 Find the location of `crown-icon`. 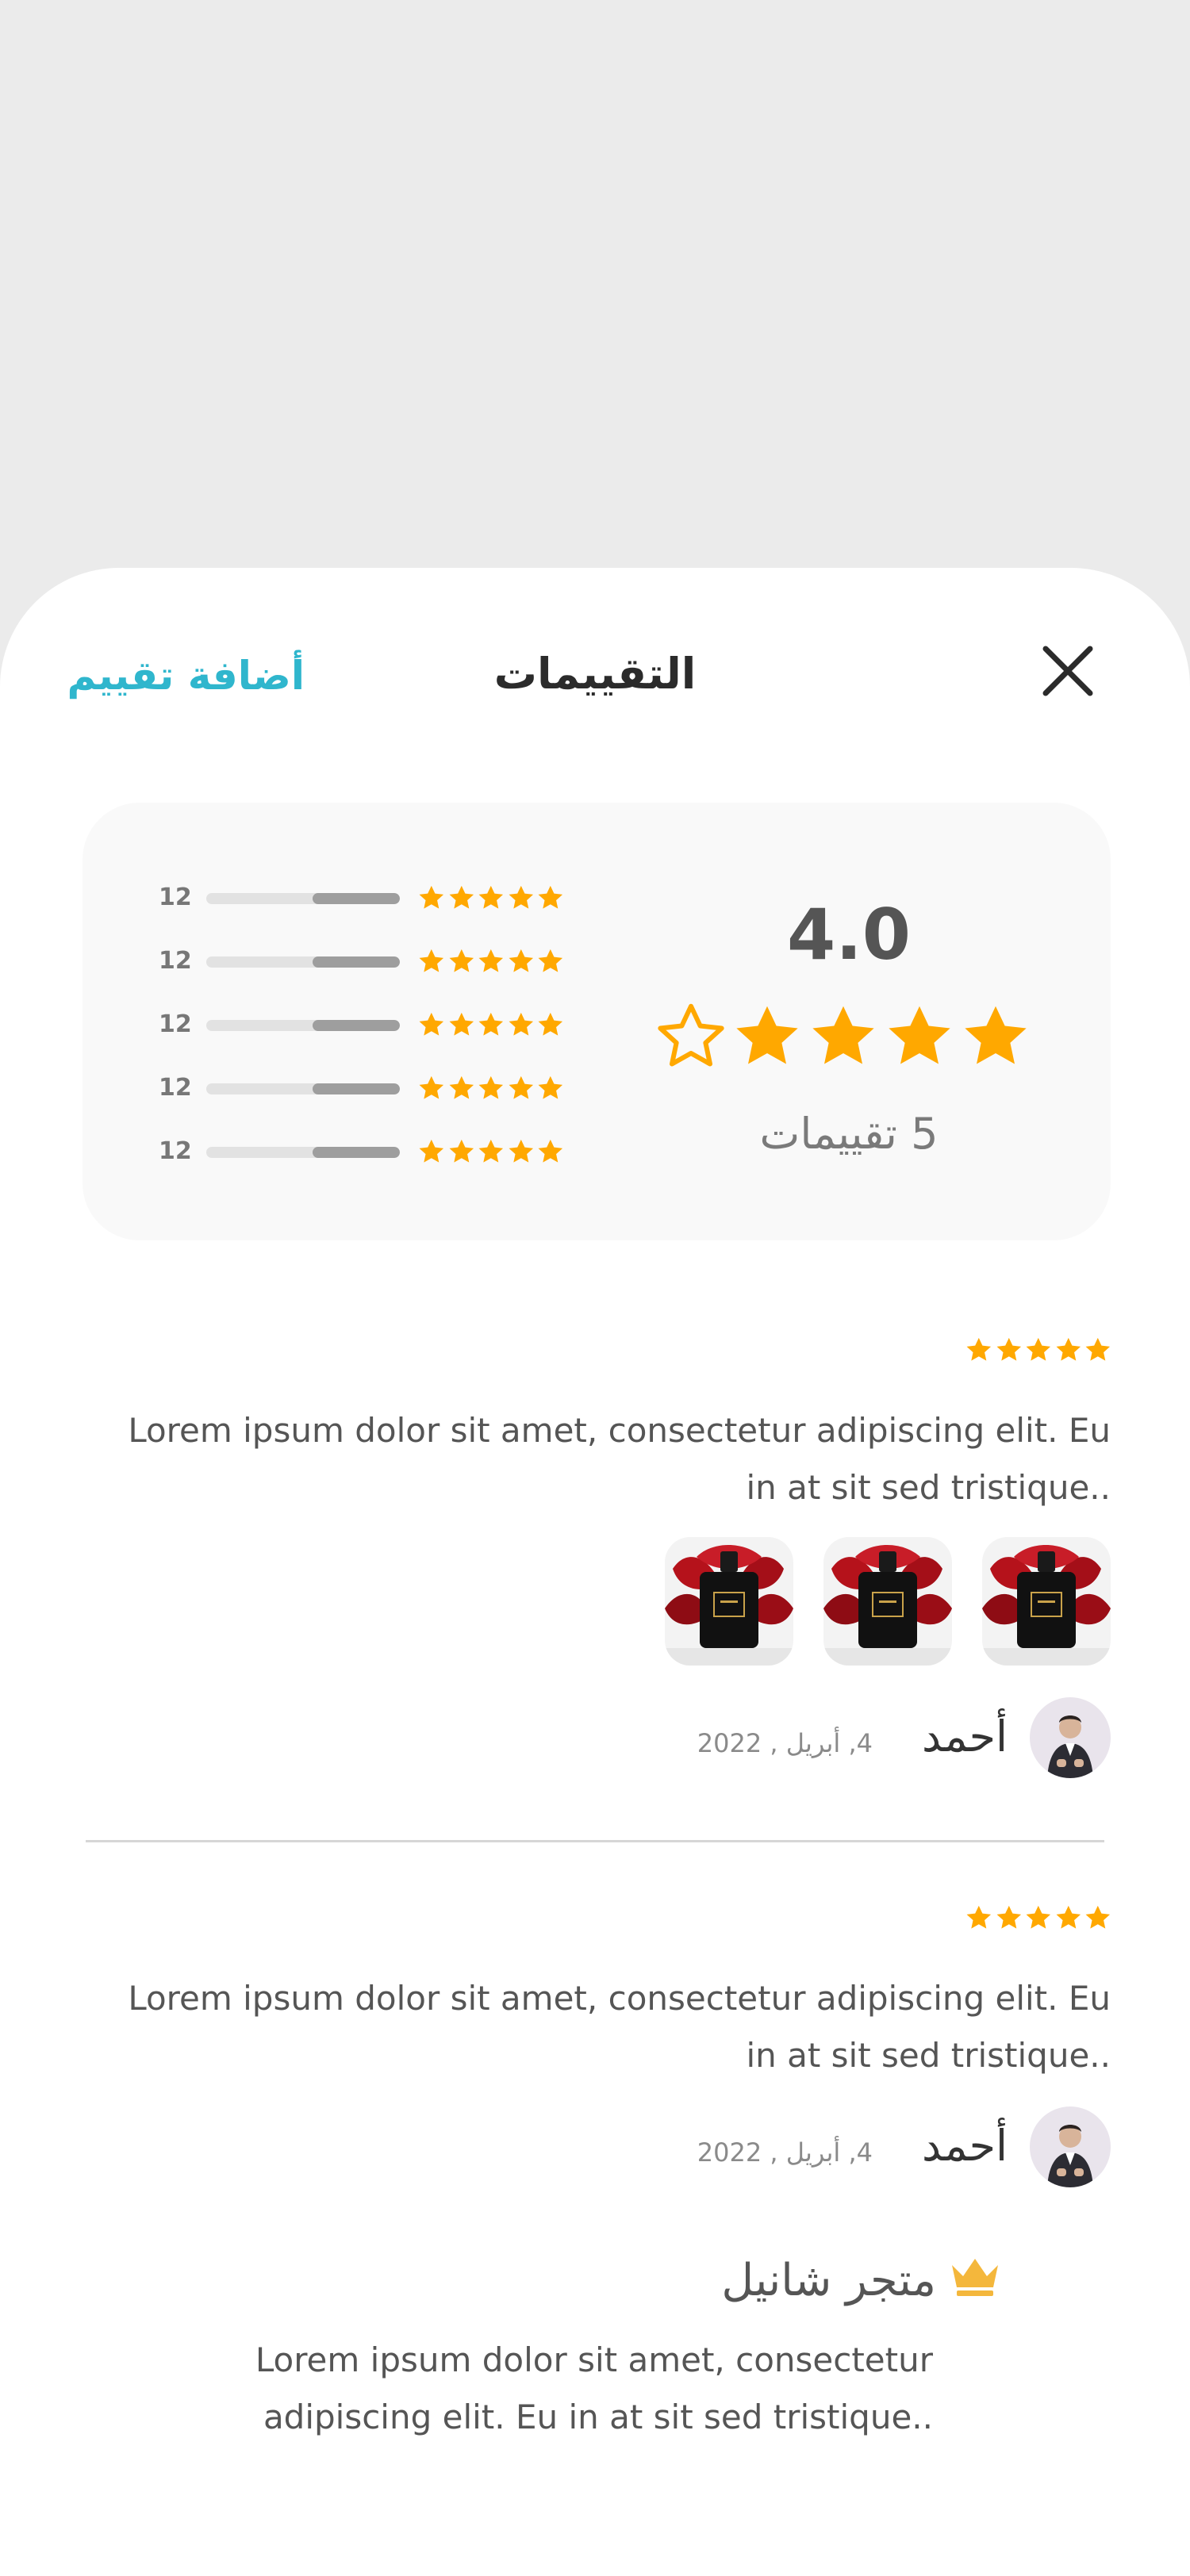

crown-icon is located at coordinates (975, 2278).